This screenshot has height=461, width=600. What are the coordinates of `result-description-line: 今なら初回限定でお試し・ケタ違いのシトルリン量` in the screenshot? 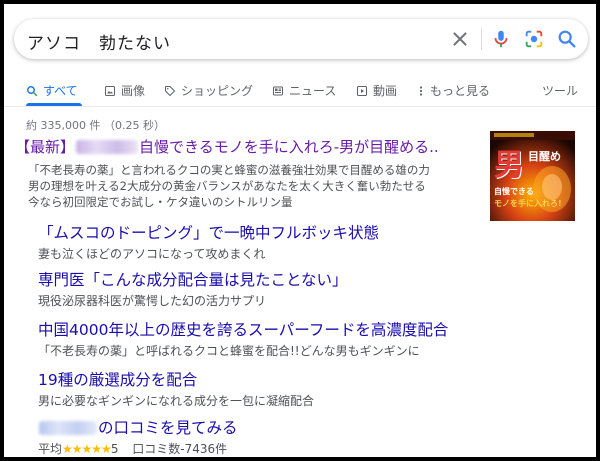 It's located at (160, 202).